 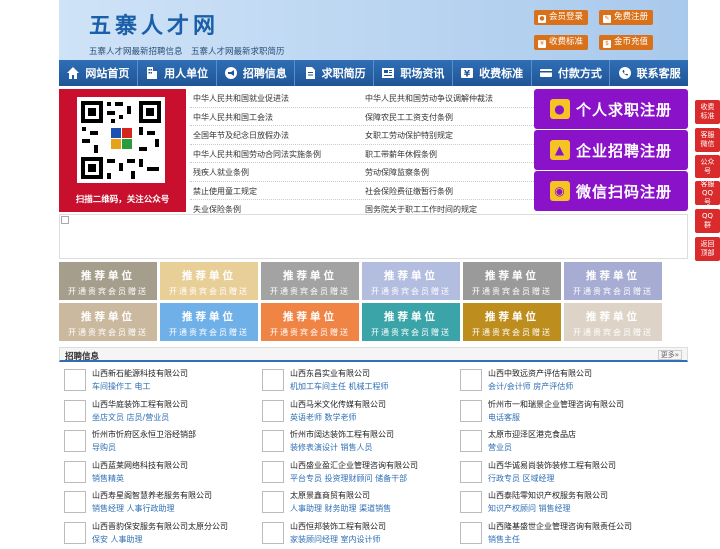 I want to click on job-titles: 行政专员 区域经理, so click(x=521, y=478).